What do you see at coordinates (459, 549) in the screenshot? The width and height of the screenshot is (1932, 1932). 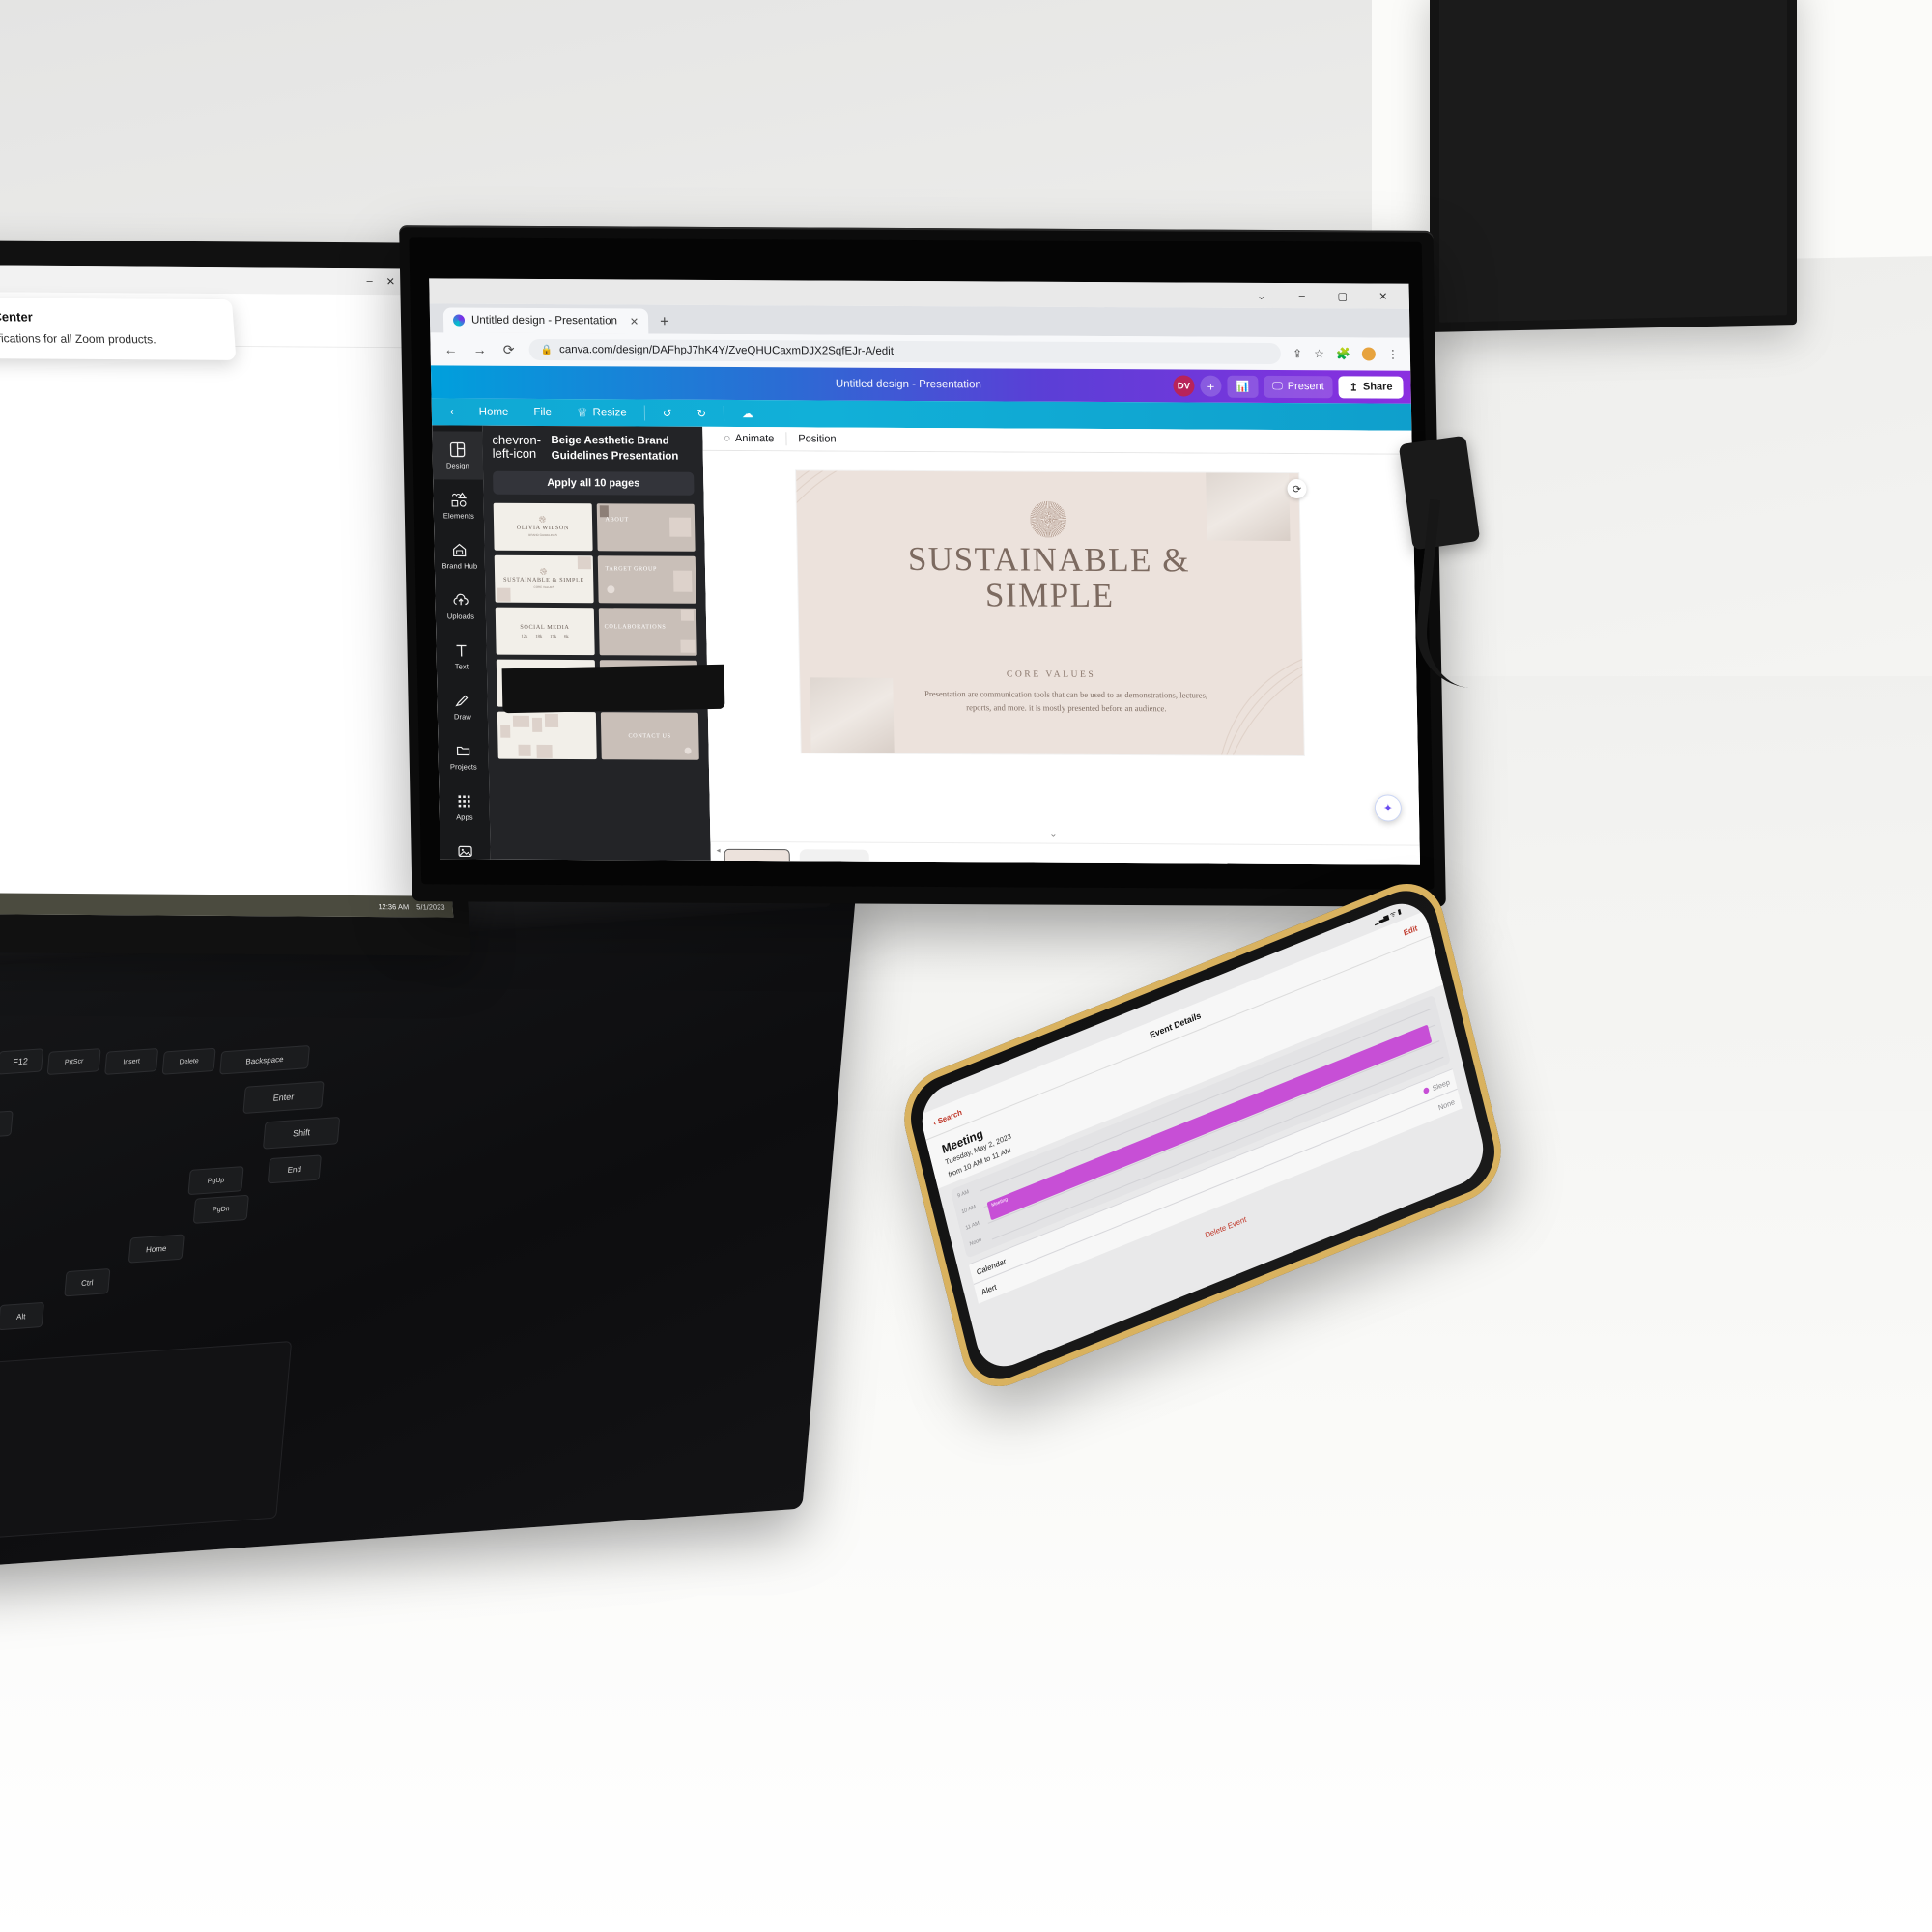 I see `brand-icon` at bounding box center [459, 549].